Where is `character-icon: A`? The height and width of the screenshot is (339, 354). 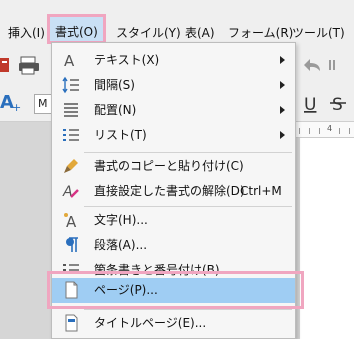 character-icon: A is located at coordinates (70, 221).